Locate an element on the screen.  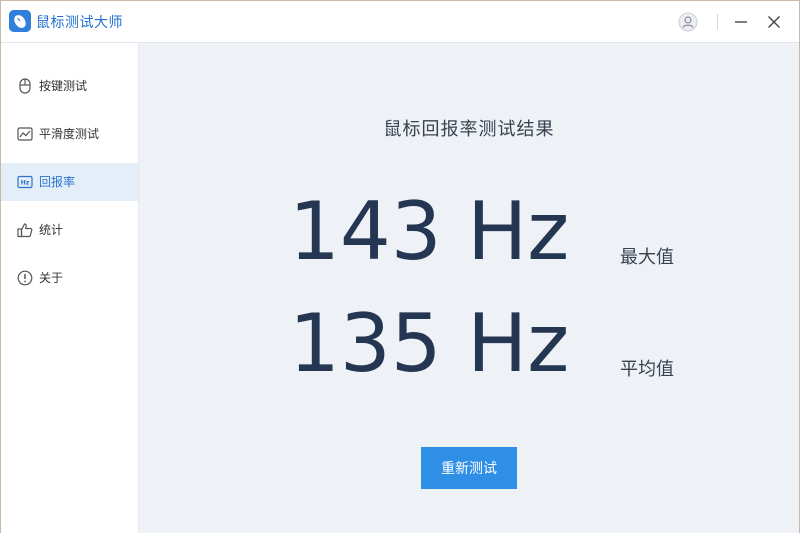
page-title: 鼠标回报率测试结果 is located at coordinates (469, 129).